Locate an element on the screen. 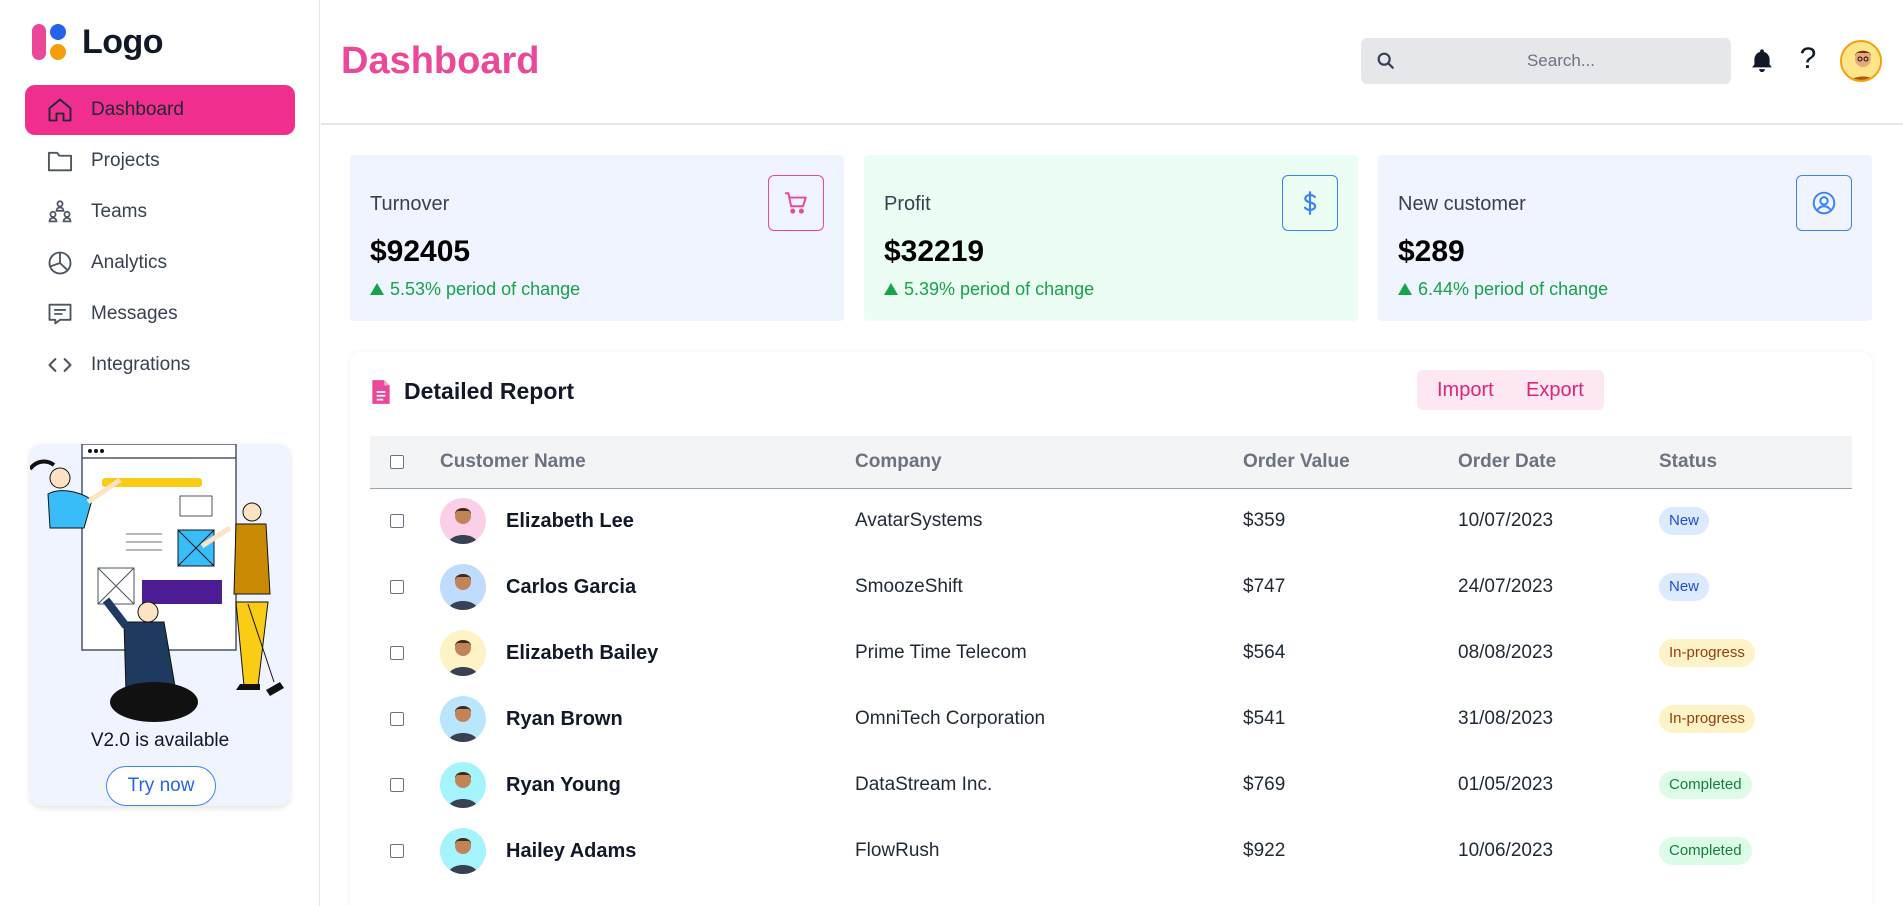 This screenshot has width=1903, height=906. sidebar-item-messages: Messages is located at coordinates (160, 314).